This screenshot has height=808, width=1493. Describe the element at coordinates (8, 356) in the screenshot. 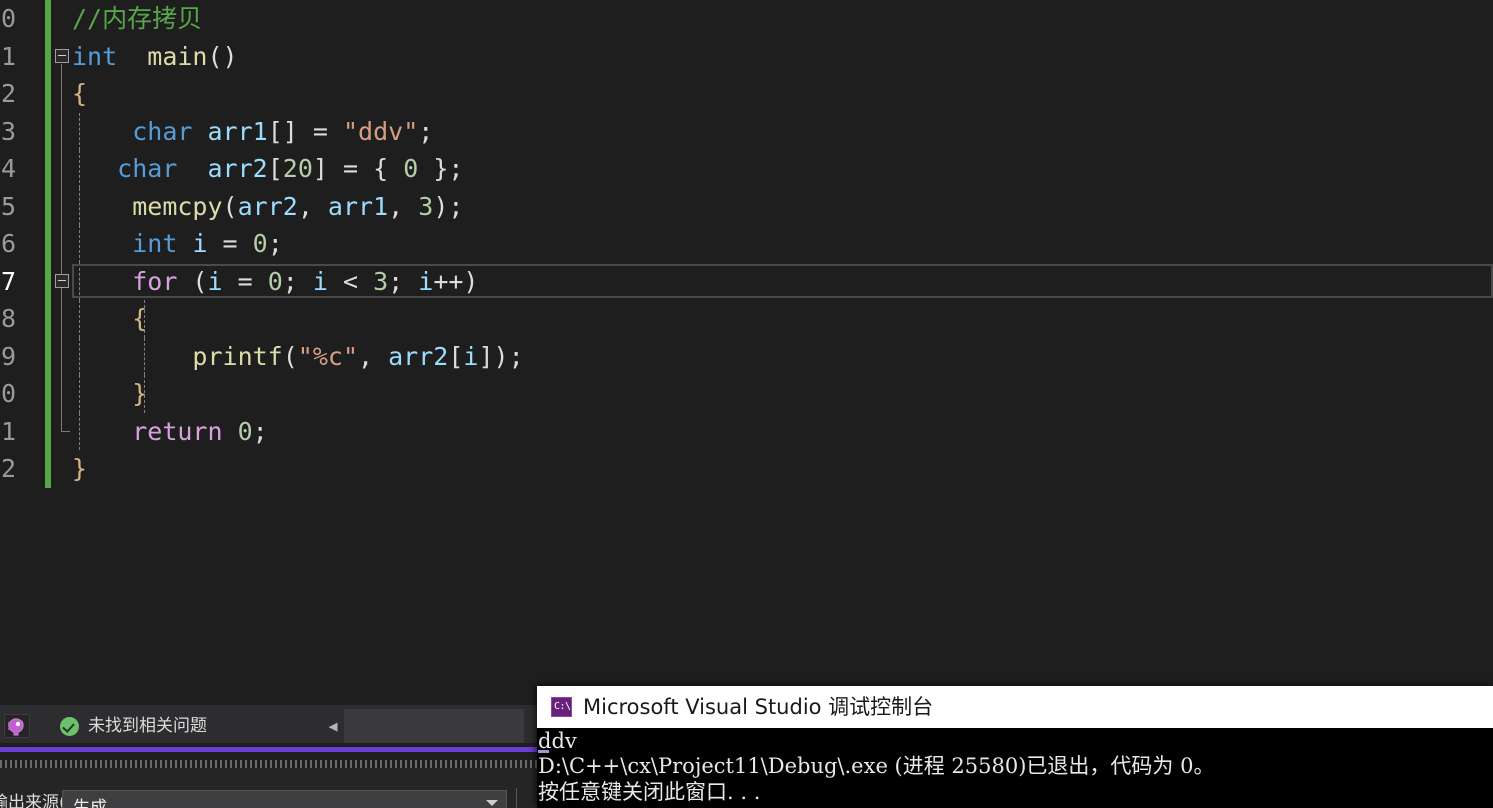

I see `line-number: 9` at that location.